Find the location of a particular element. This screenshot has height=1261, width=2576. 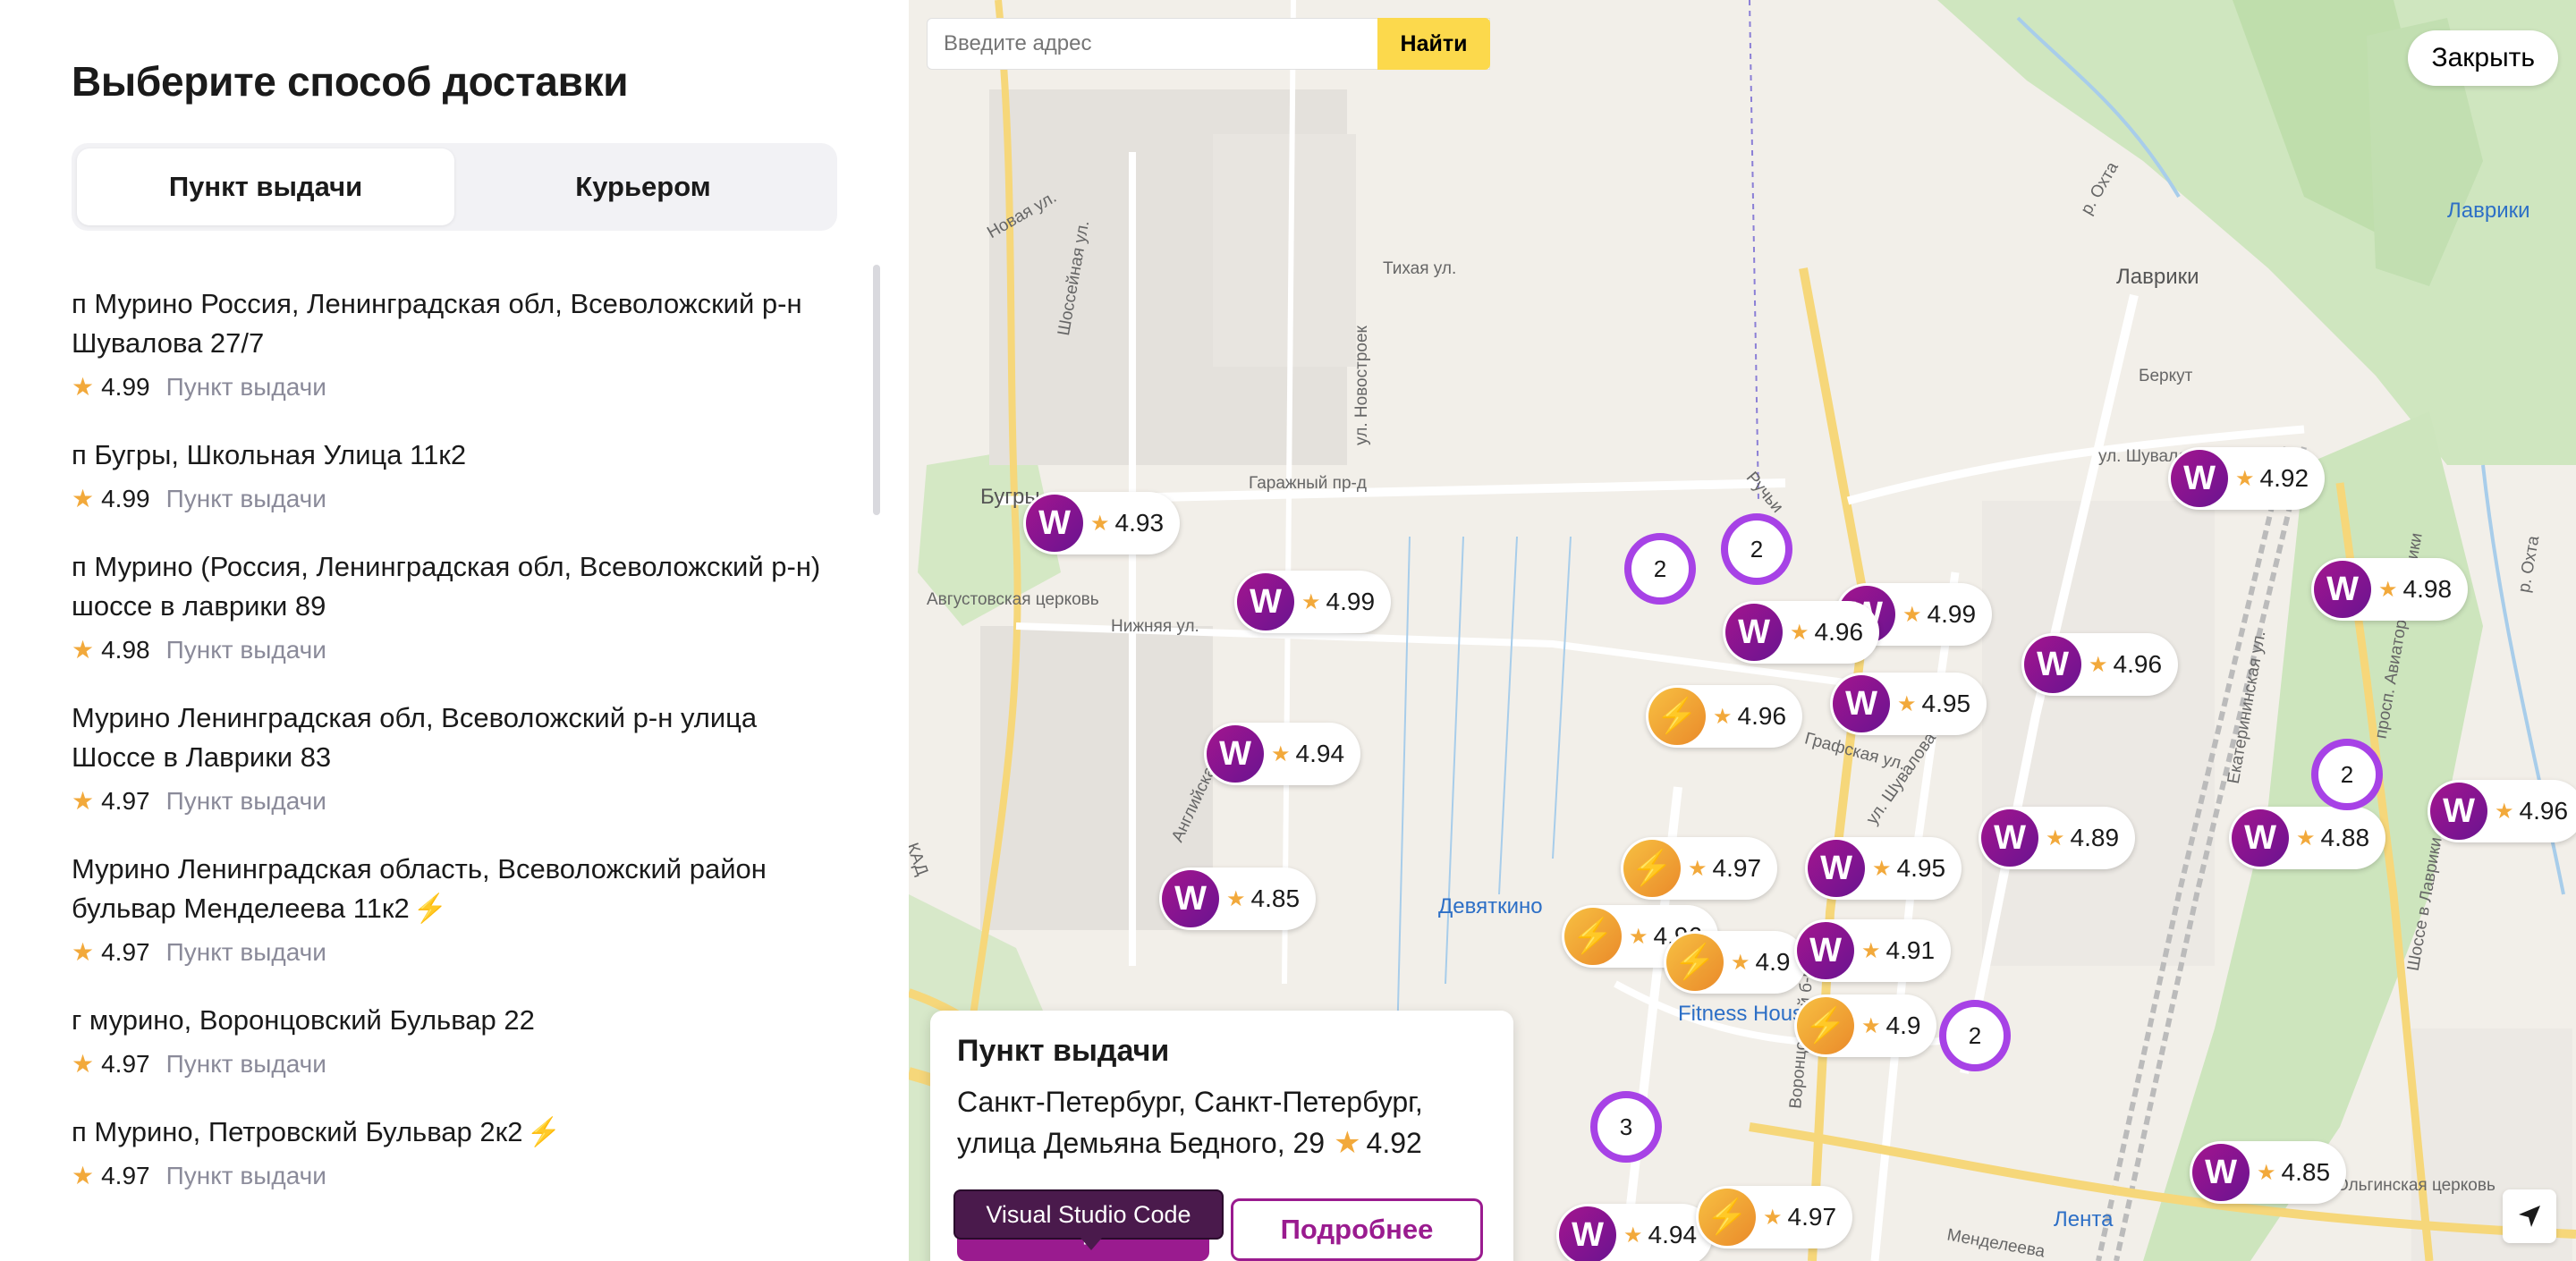

pin-rating: 4.97 is located at coordinates (1812, 1217).